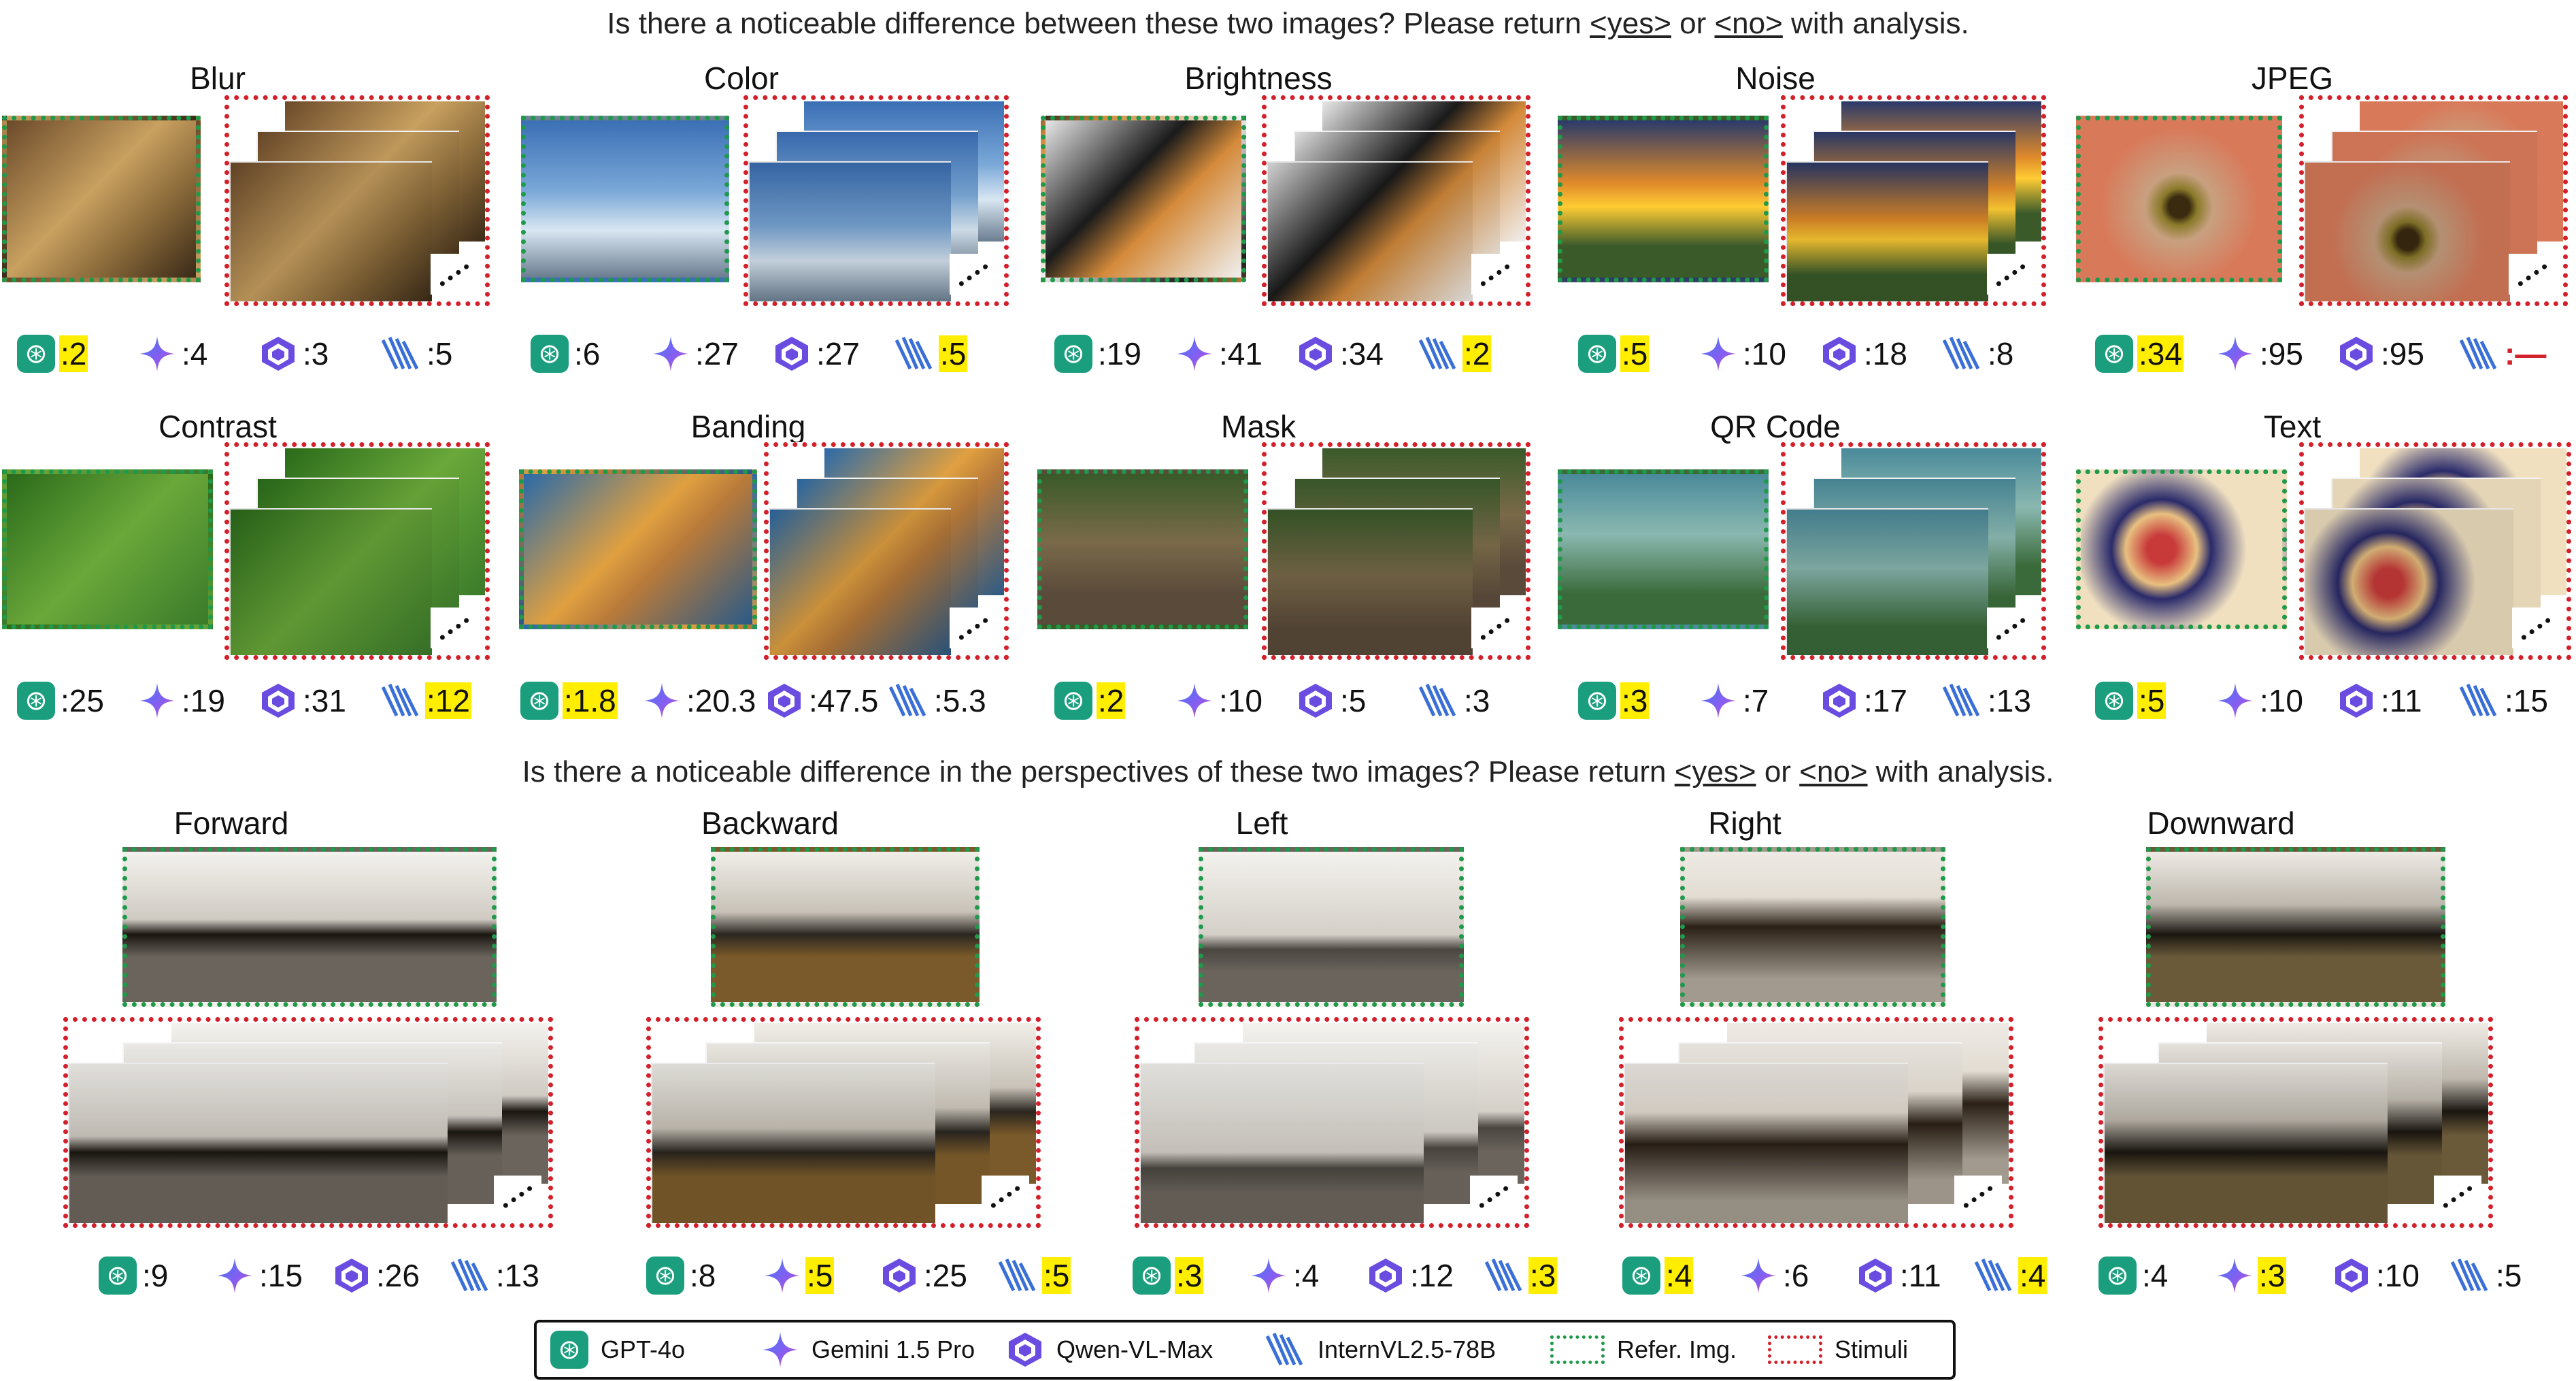  What do you see at coordinates (2281, 353) in the screenshot?
I see `score-value: :95` at bounding box center [2281, 353].